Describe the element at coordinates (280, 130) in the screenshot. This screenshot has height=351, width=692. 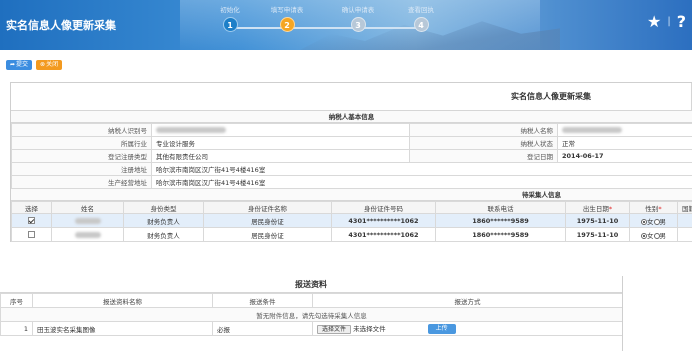
I see `taxpayer-id-value` at that location.